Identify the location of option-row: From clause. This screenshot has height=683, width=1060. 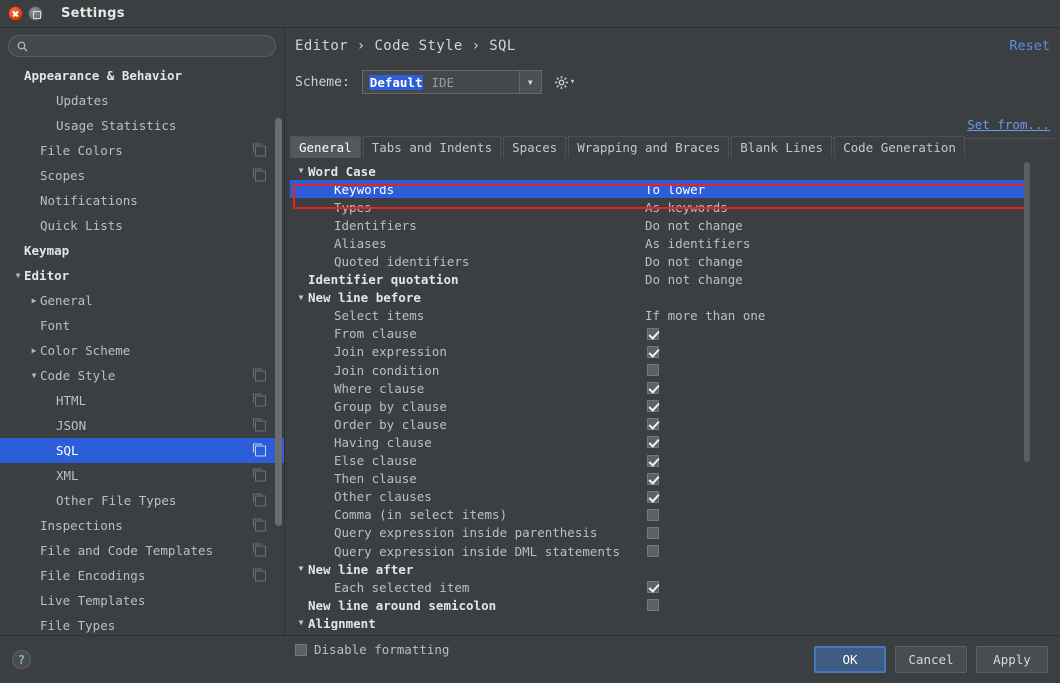
(660, 334).